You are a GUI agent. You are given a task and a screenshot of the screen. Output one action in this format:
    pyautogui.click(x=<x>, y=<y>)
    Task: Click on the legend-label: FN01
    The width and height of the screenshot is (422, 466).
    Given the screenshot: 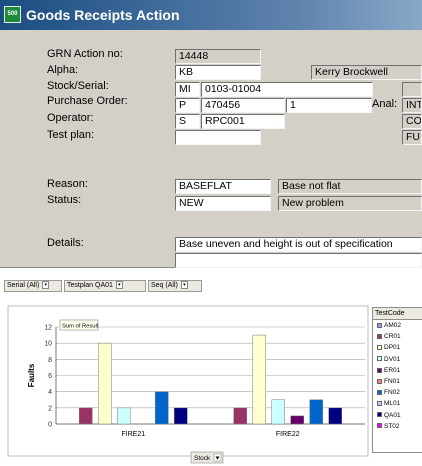 What is the action you would take?
    pyautogui.click(x=392, y=381)
    